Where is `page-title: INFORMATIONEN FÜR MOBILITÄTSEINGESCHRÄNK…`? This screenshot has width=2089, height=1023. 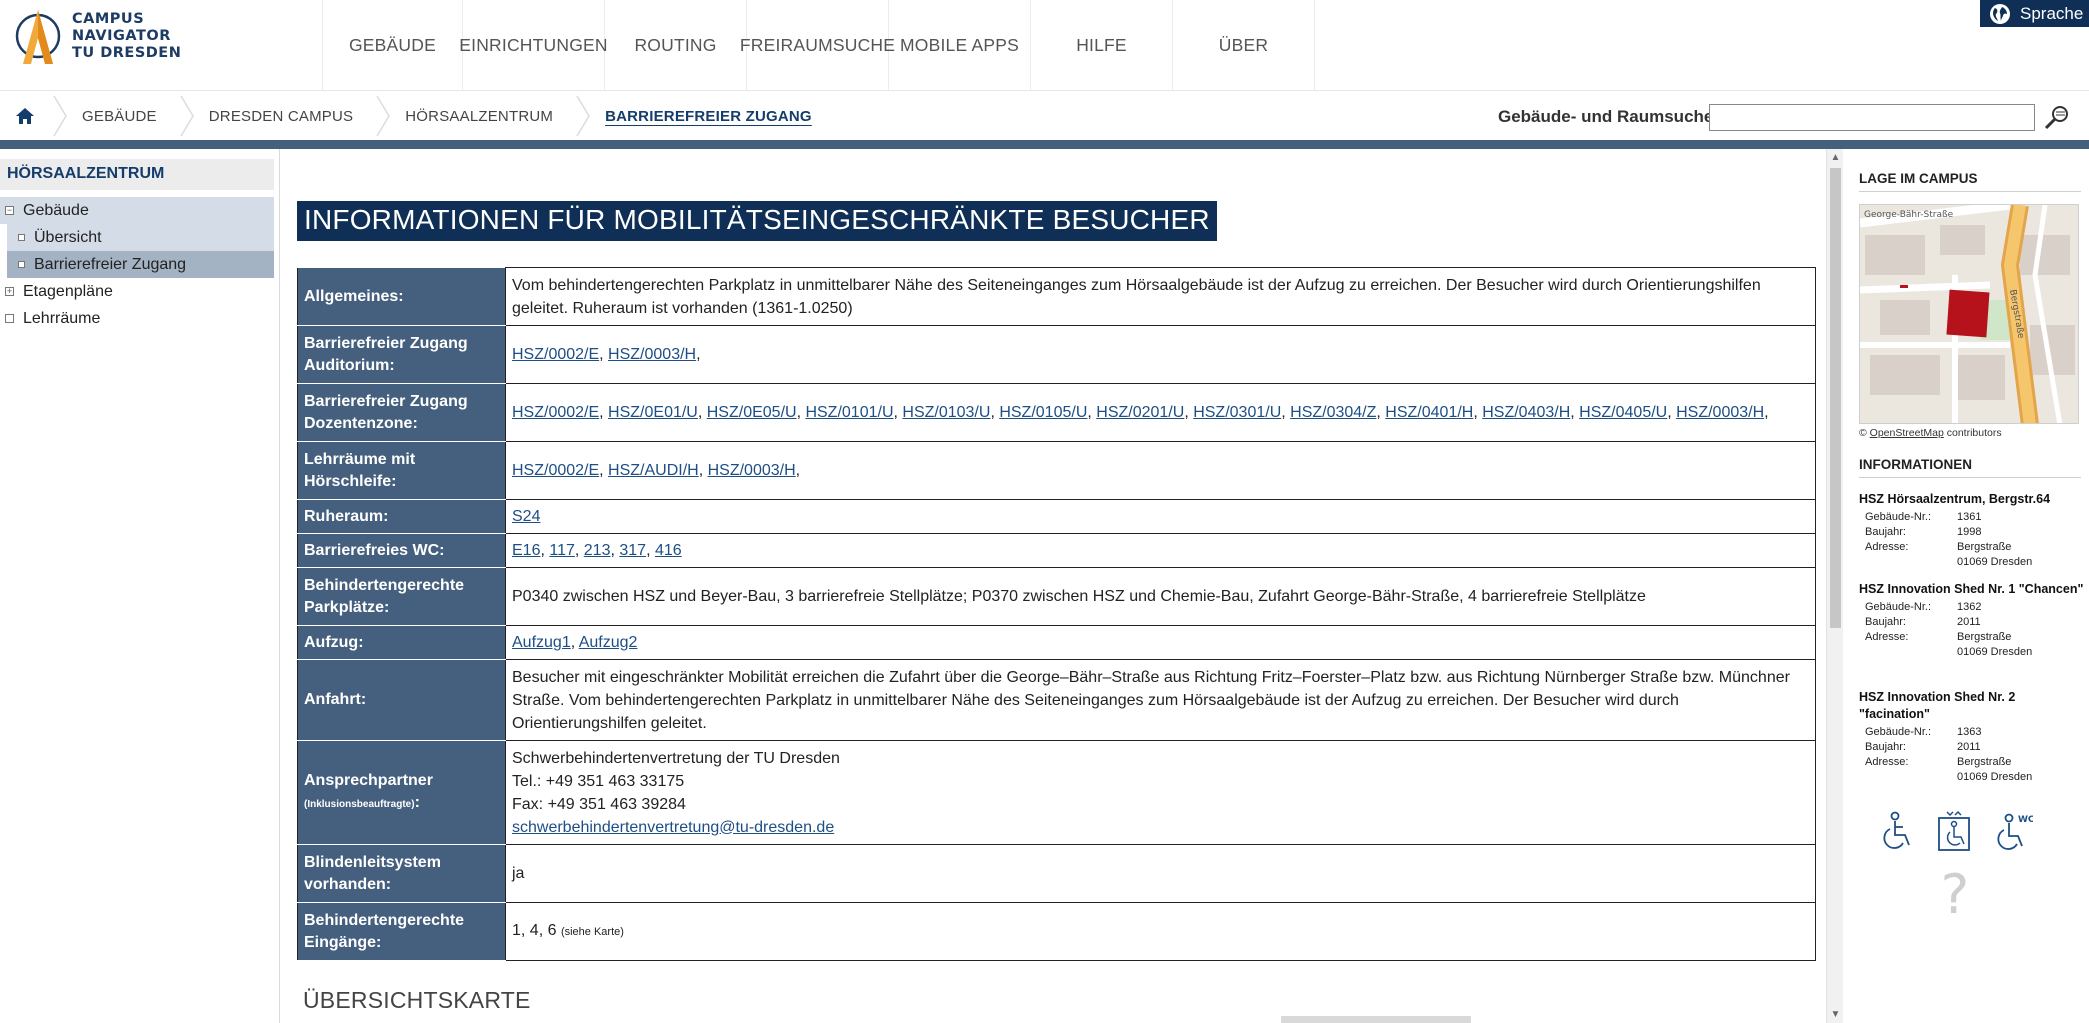 page-title: INFORMATIONEN FÜR MOBILITÄTSEINGESCHRÄNK… is located at coordinates (757, 221).